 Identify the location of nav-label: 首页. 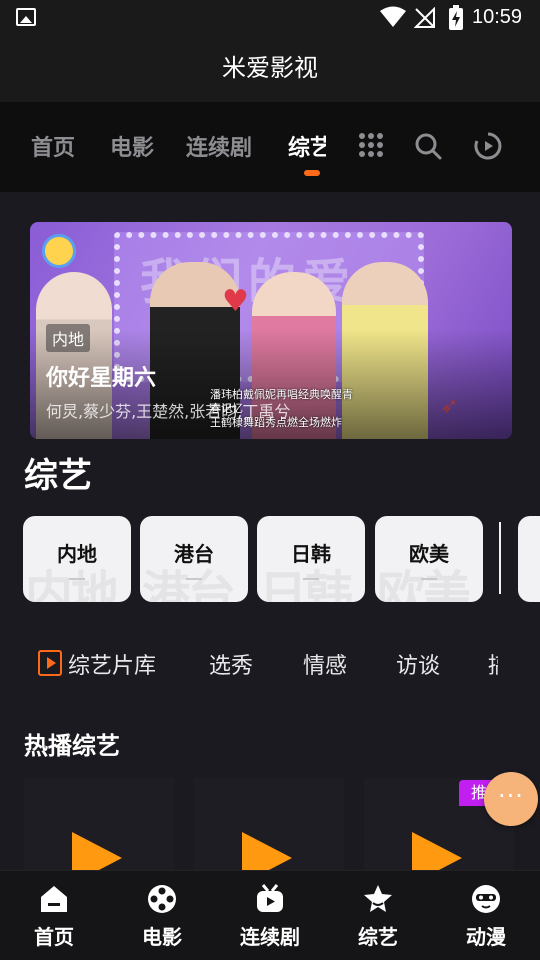
(54, 937).